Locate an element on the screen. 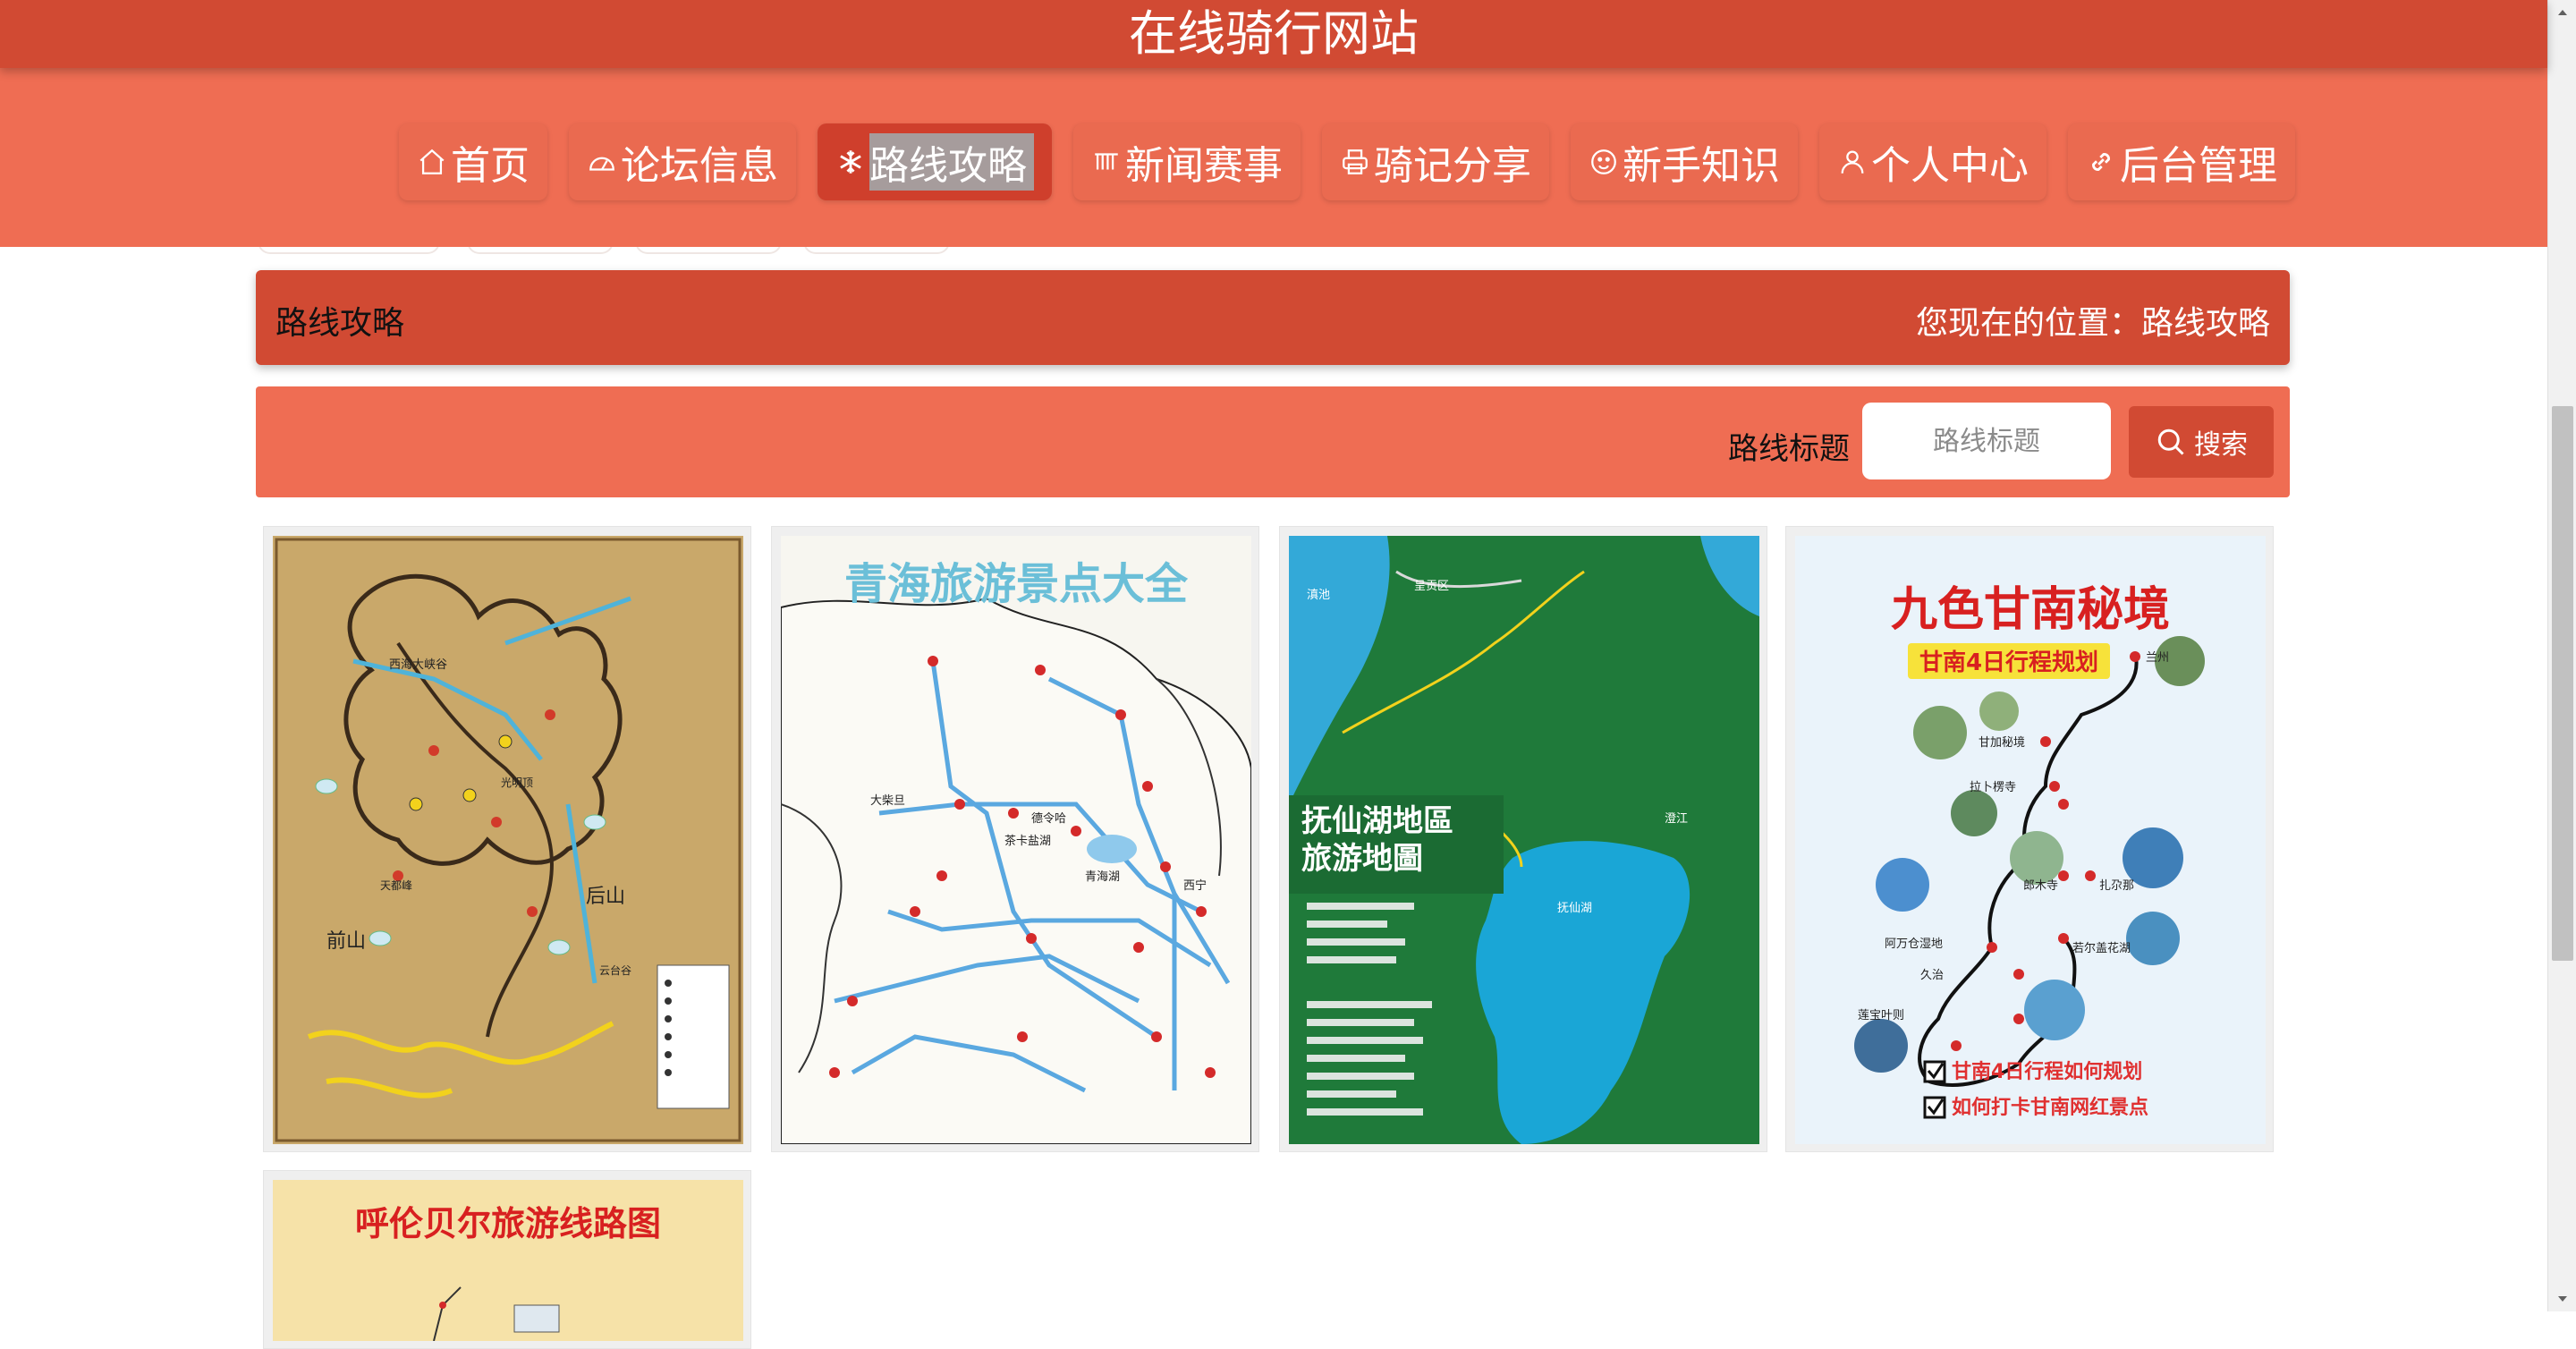  route-card: 呼伦贝尔旅游线路图 is located at coordinates (507, 1259).